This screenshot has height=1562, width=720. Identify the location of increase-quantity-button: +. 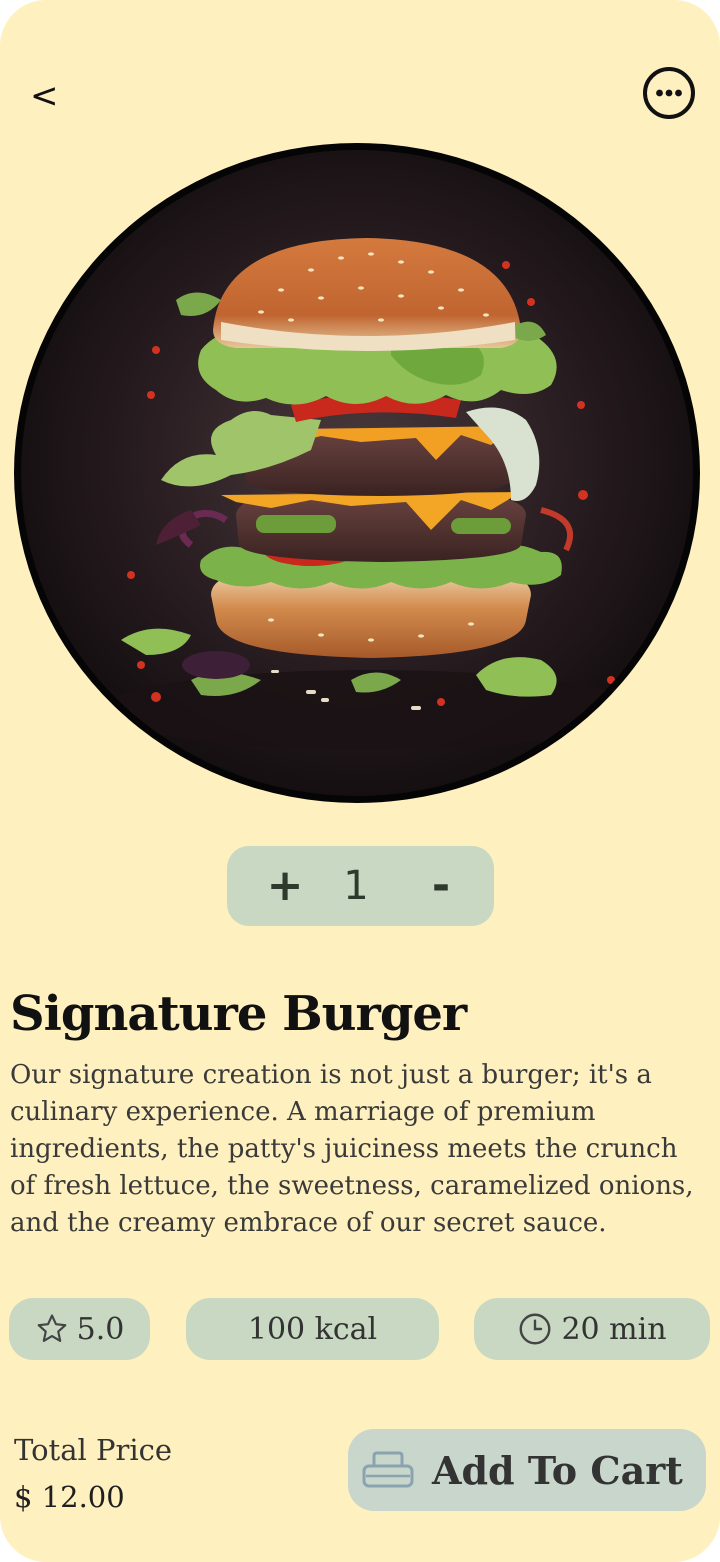
(285, 886).